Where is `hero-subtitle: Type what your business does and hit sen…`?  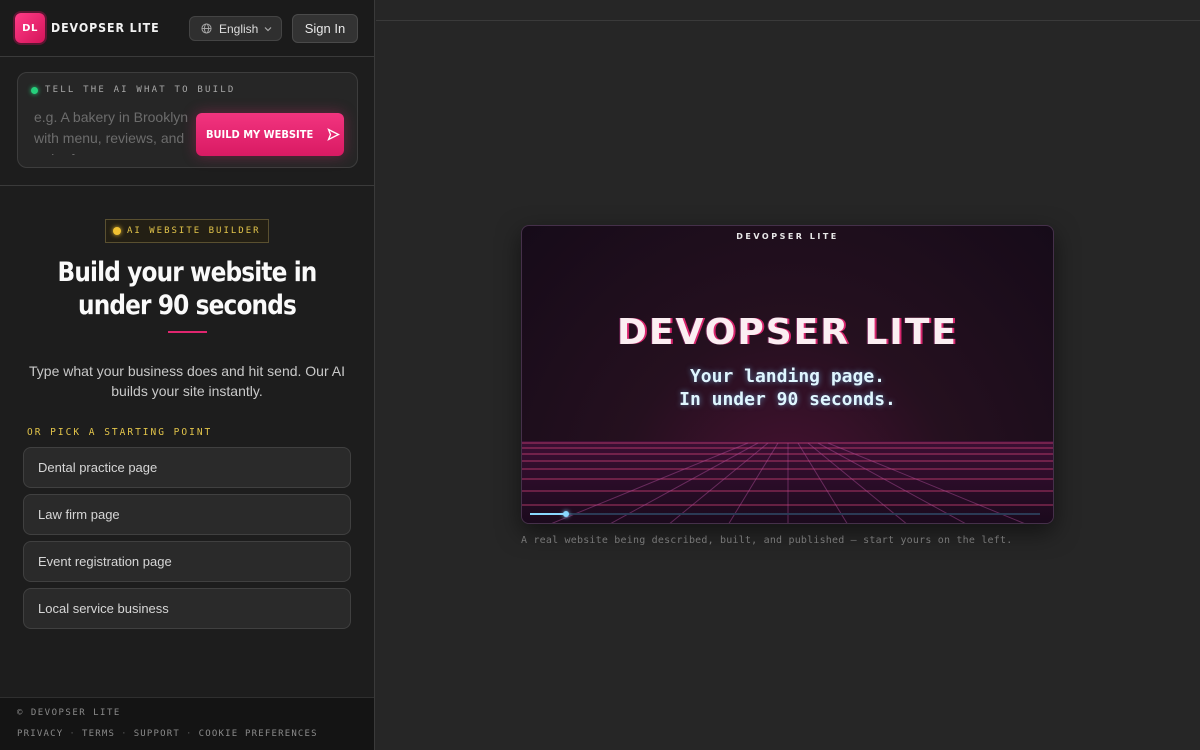 hero-subtitle: Type what your business does and hit sen… is located at coordinates (187, 381).